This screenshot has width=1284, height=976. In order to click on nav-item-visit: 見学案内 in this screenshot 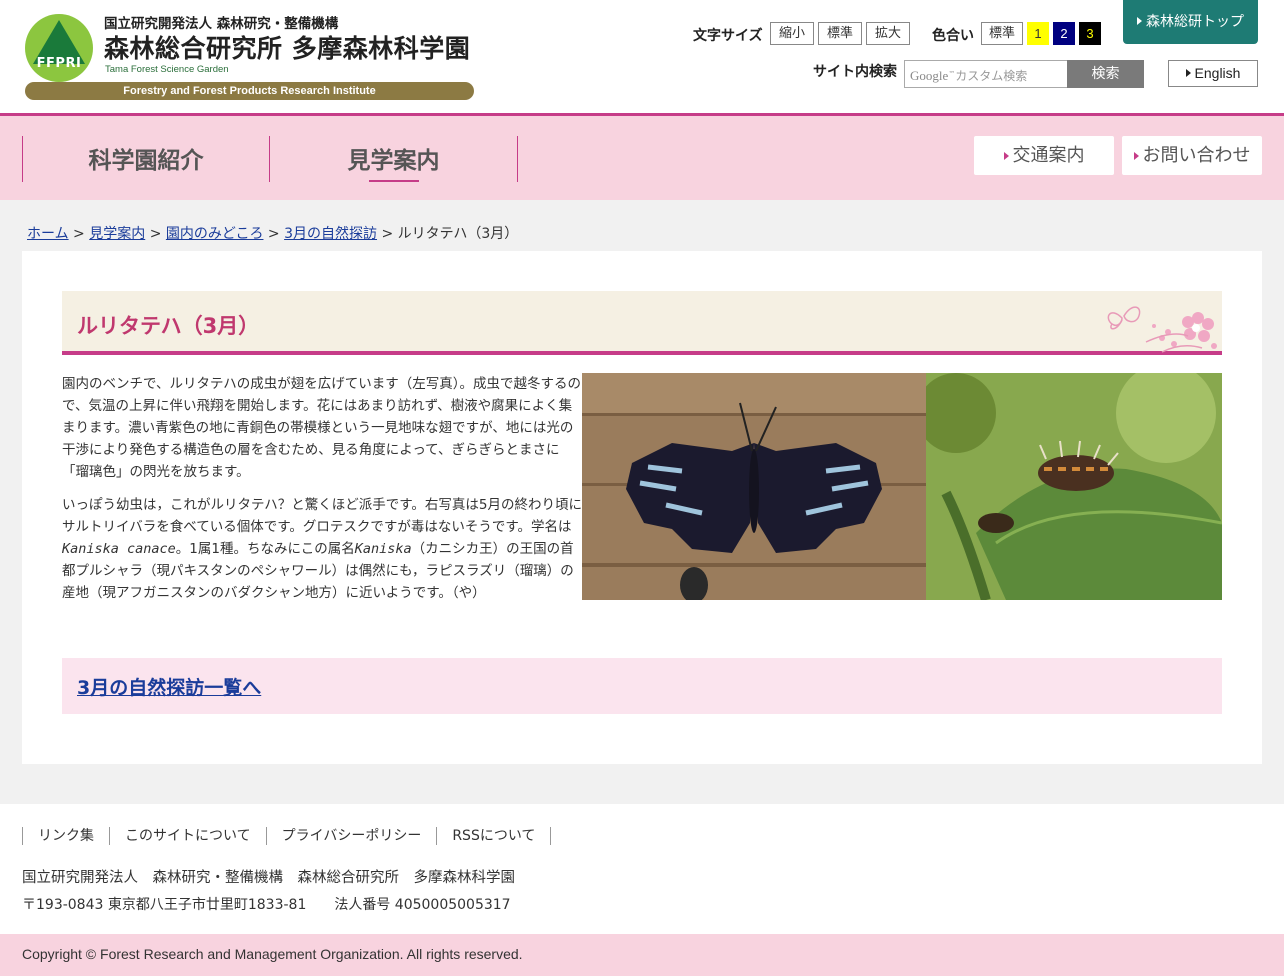, I will do `click(393, 158)`.